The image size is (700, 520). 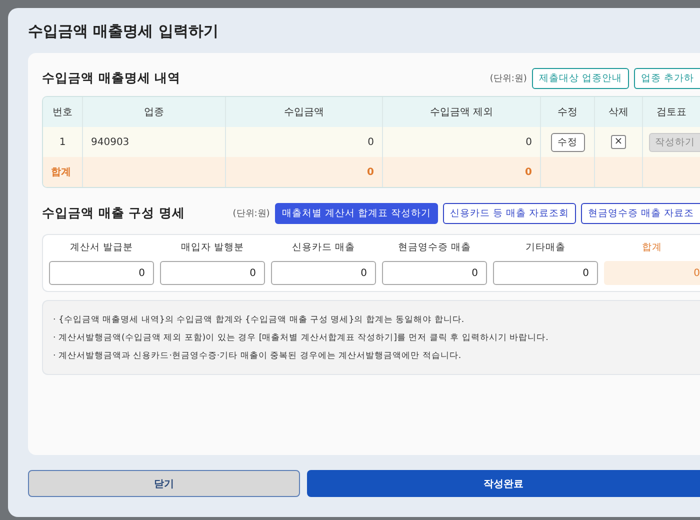 What do you see at coordinates (123, 31) in the screenshot?
I see `dialog-title: 수입금액 매출명세 입력하기` at bounding box center [123, 31].